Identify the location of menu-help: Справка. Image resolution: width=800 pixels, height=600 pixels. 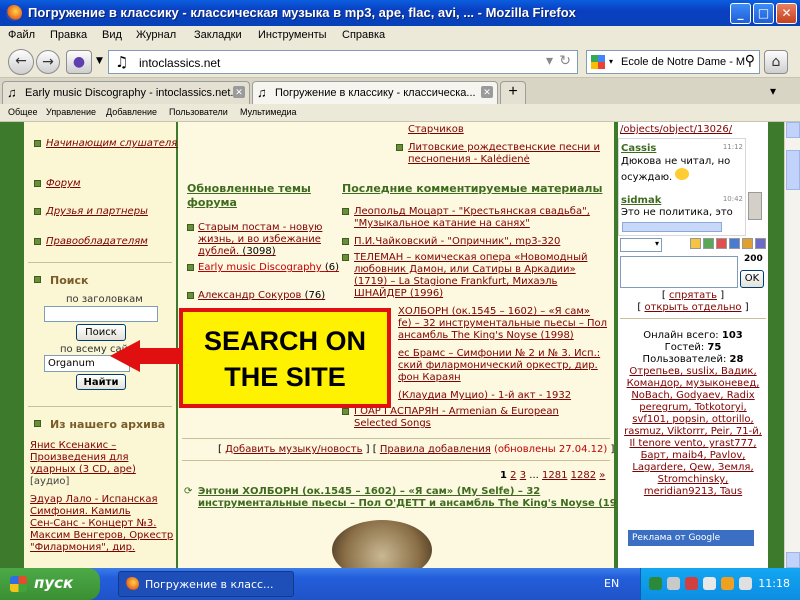
(363, 35).